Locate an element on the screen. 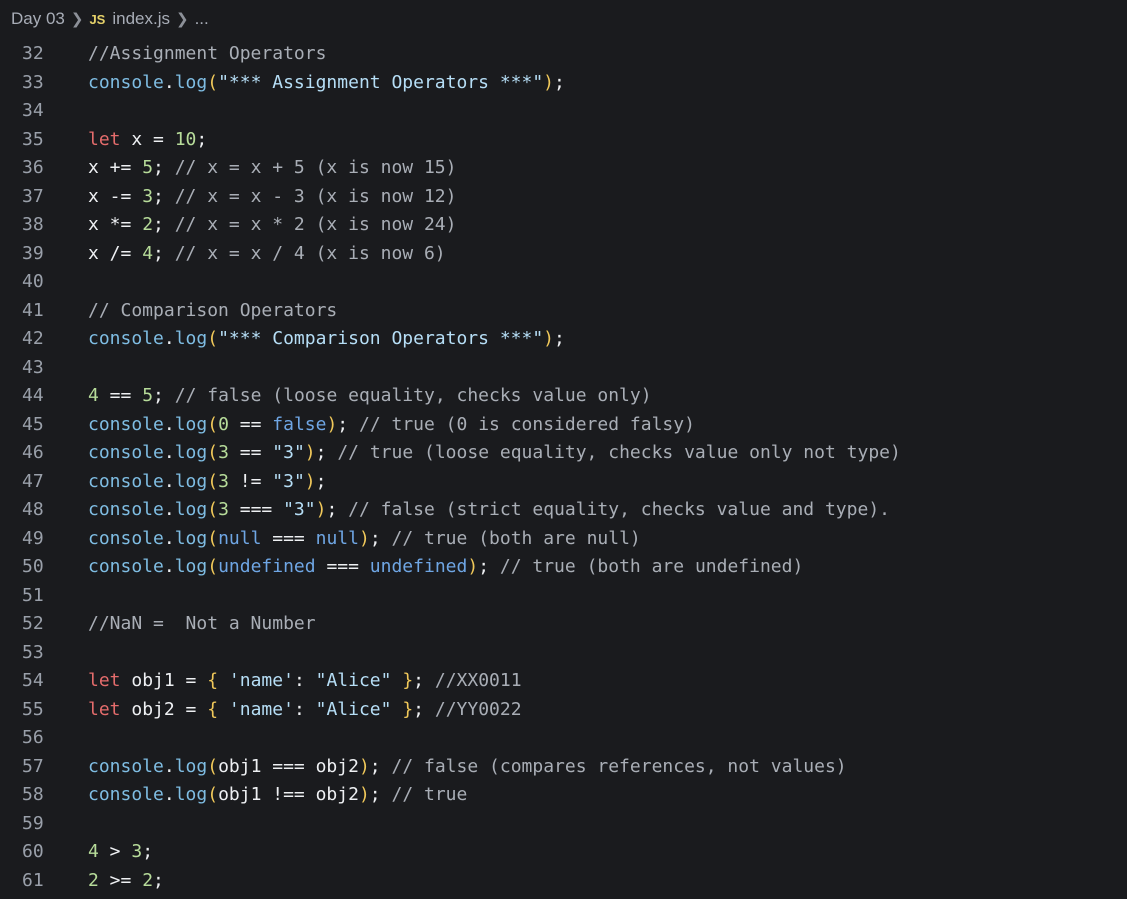 The image size is (1127, 899). code-line: 34 is located at coordinates (563, 111).